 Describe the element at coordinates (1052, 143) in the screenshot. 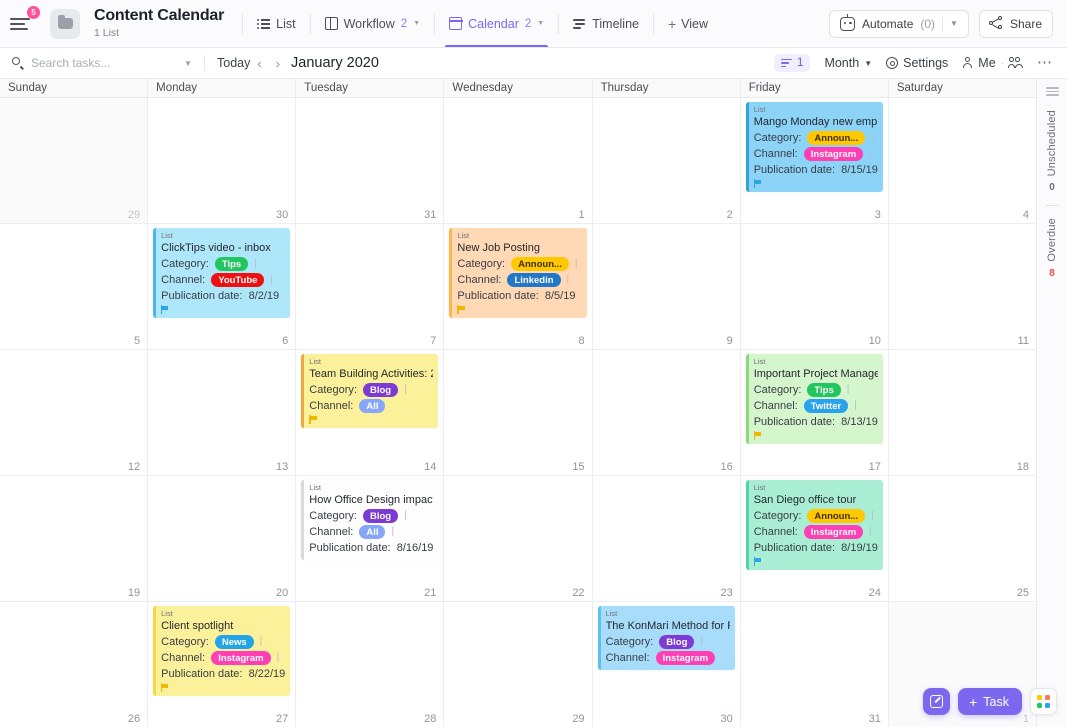

I see `rail-unscheduled-label: Unscheduled` at that location.